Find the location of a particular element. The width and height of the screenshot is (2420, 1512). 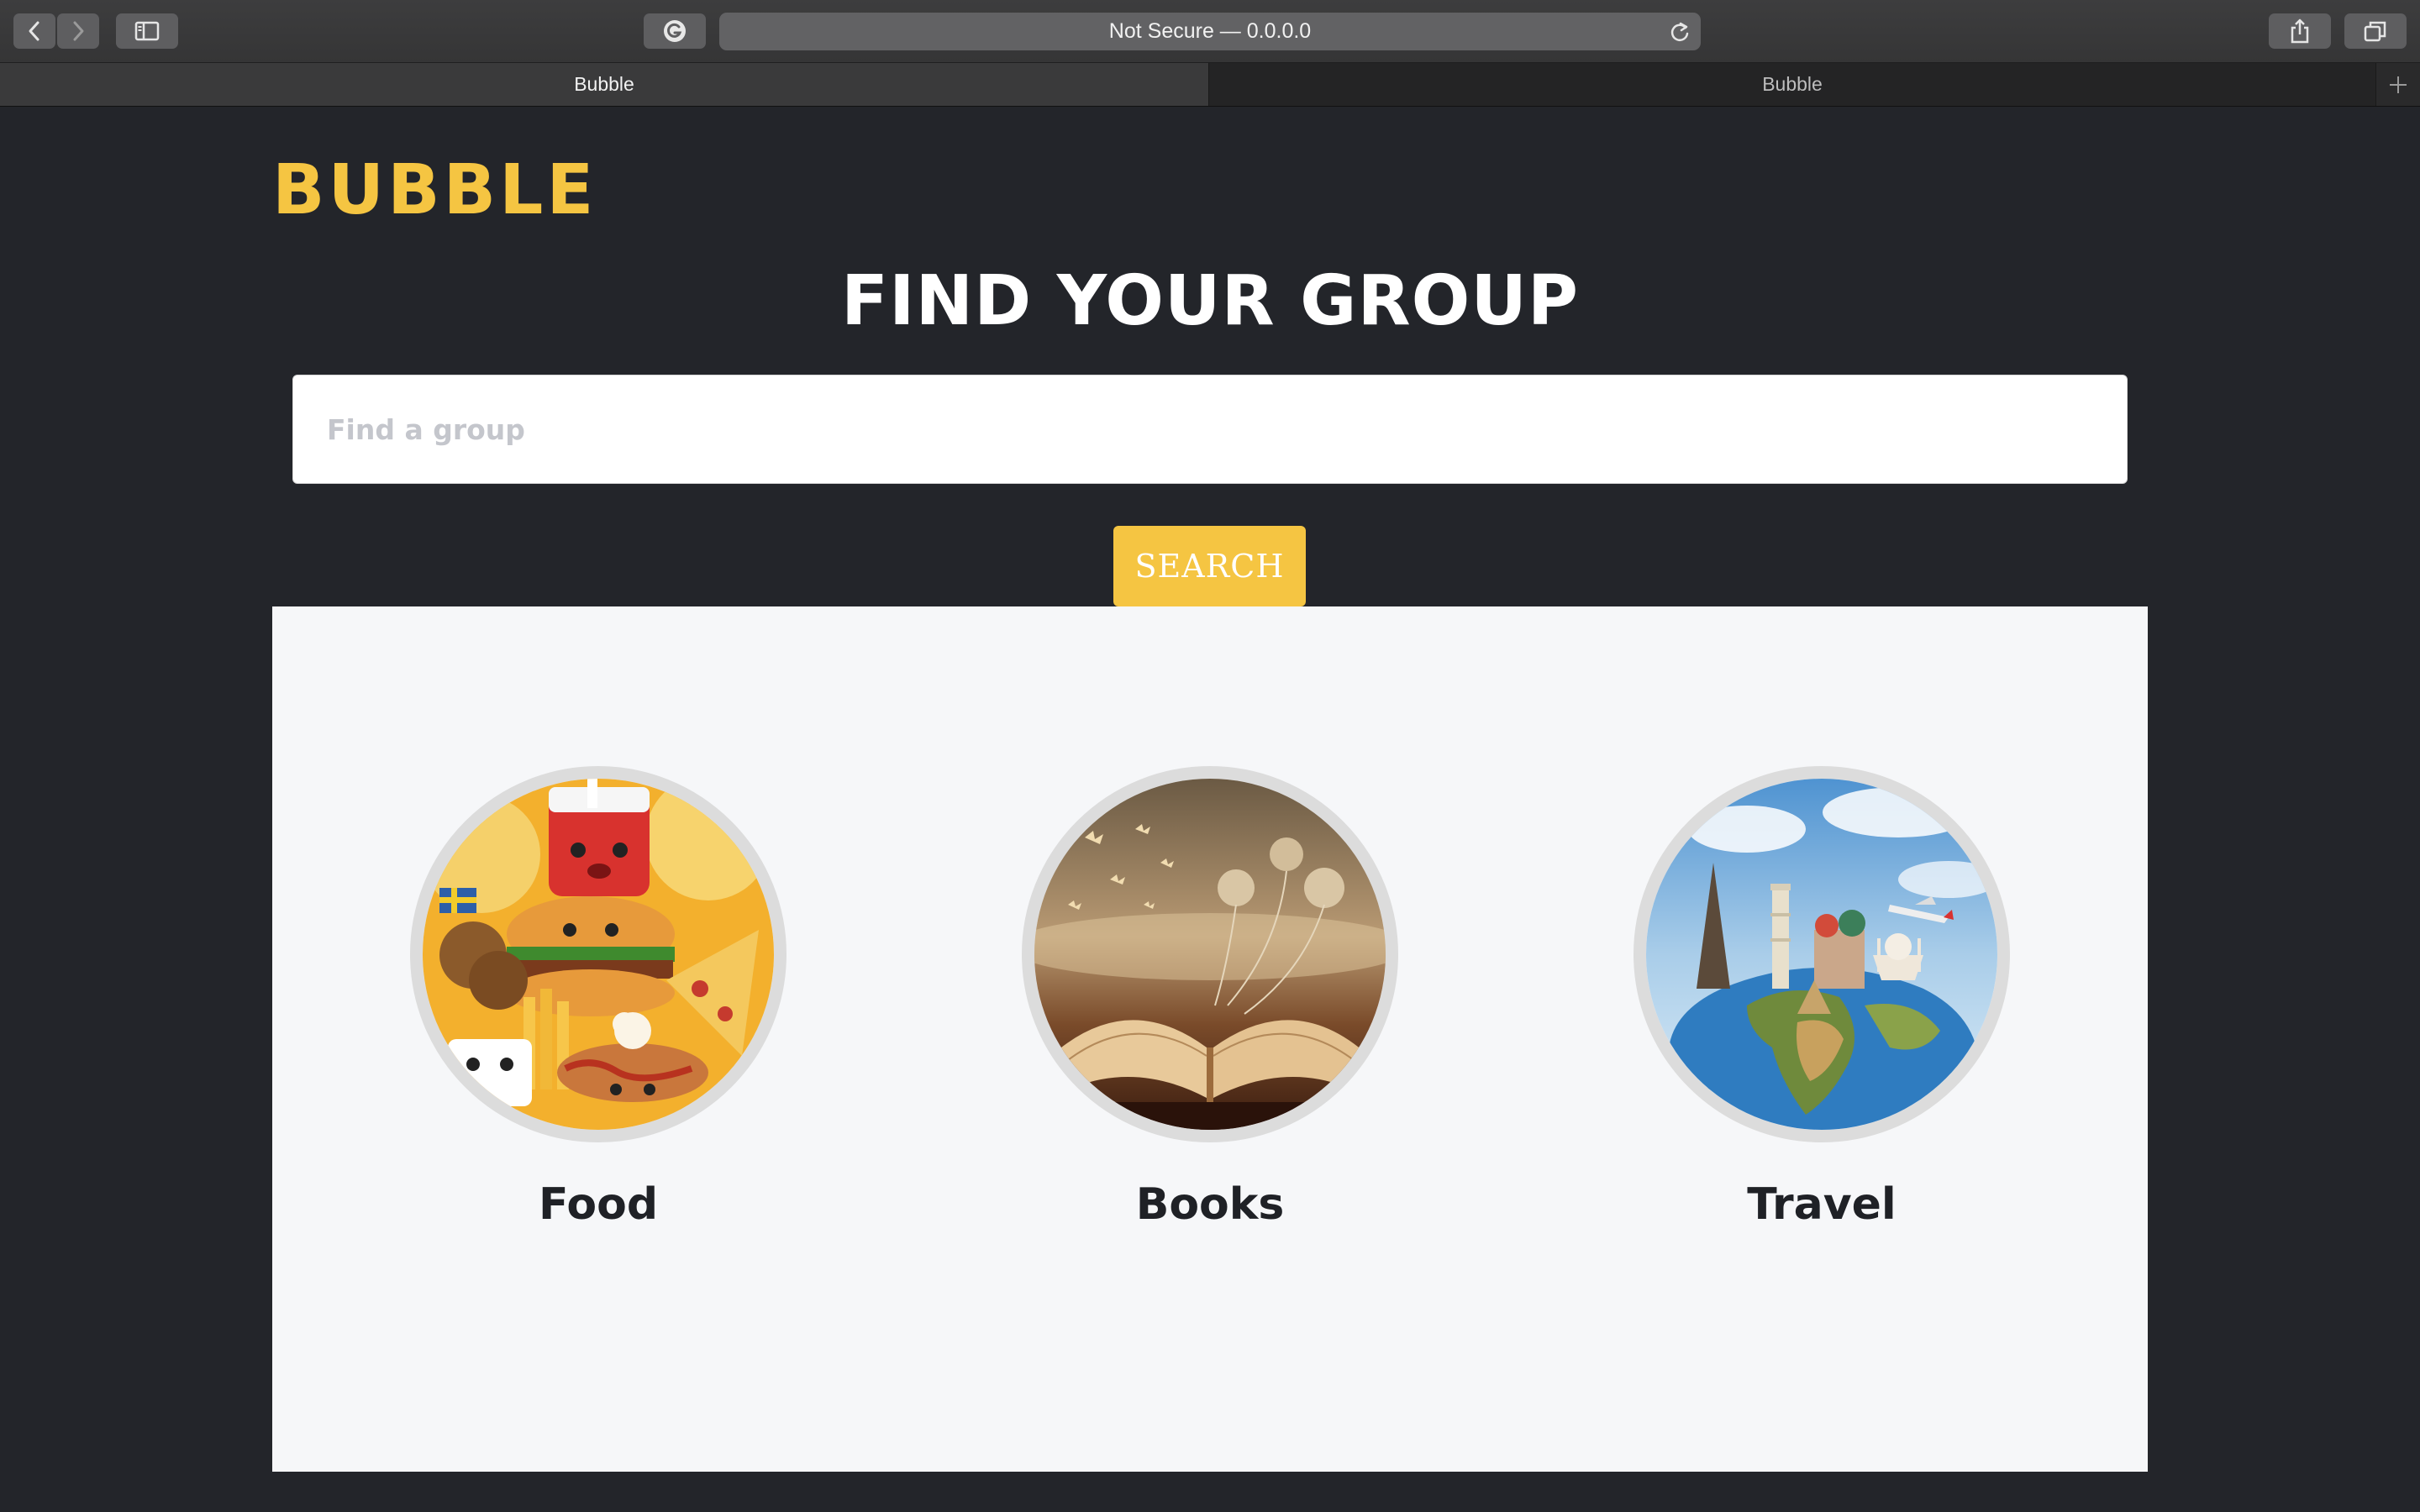

tab-bubble-inactive: Bubble is located at coordinates (1793, 84).